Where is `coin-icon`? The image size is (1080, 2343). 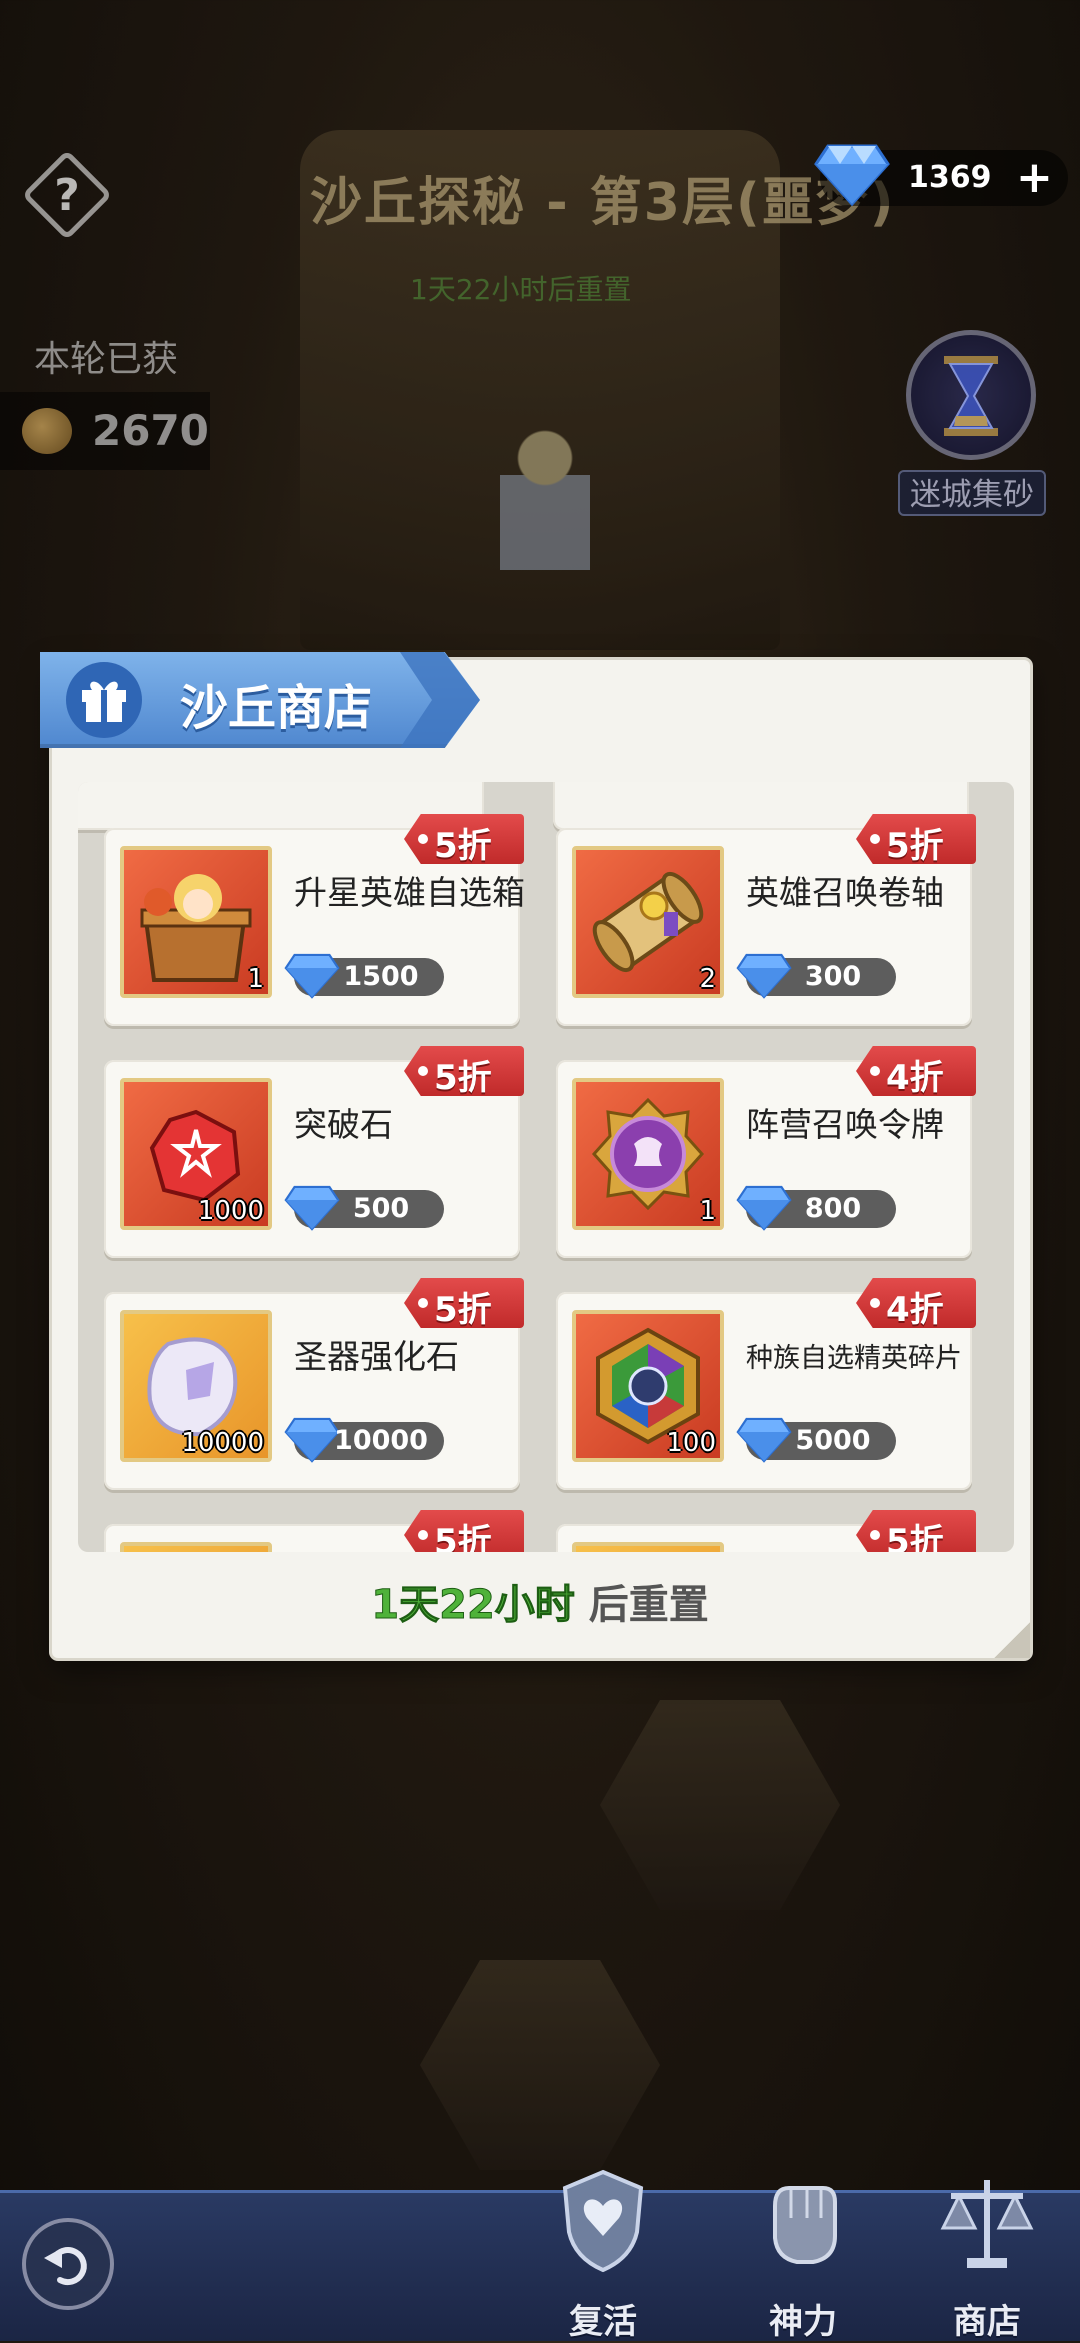
coin-icon is located at coordinates (47, 431).